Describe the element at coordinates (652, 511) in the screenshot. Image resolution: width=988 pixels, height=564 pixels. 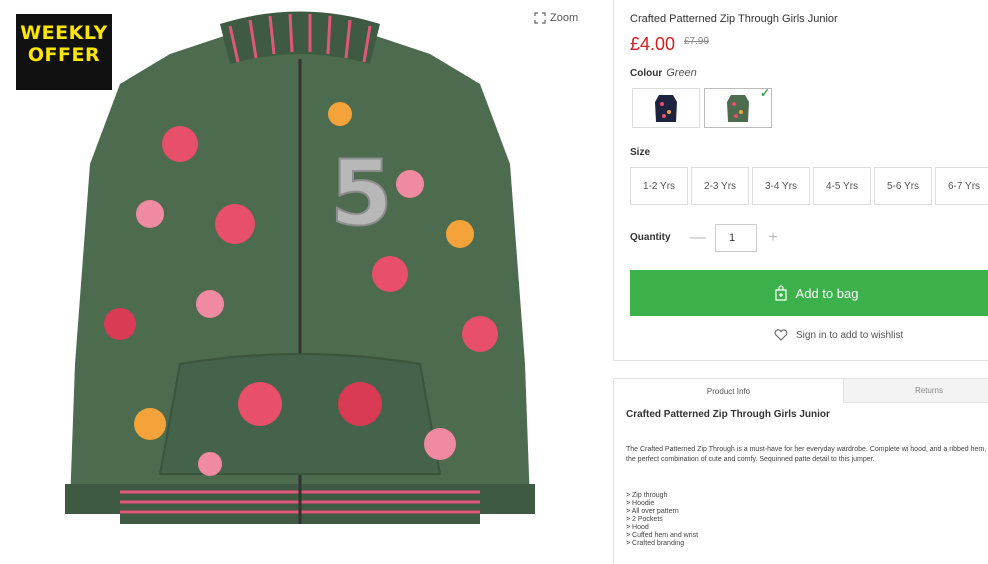
I see `list-item: > All over pattern` at that location.